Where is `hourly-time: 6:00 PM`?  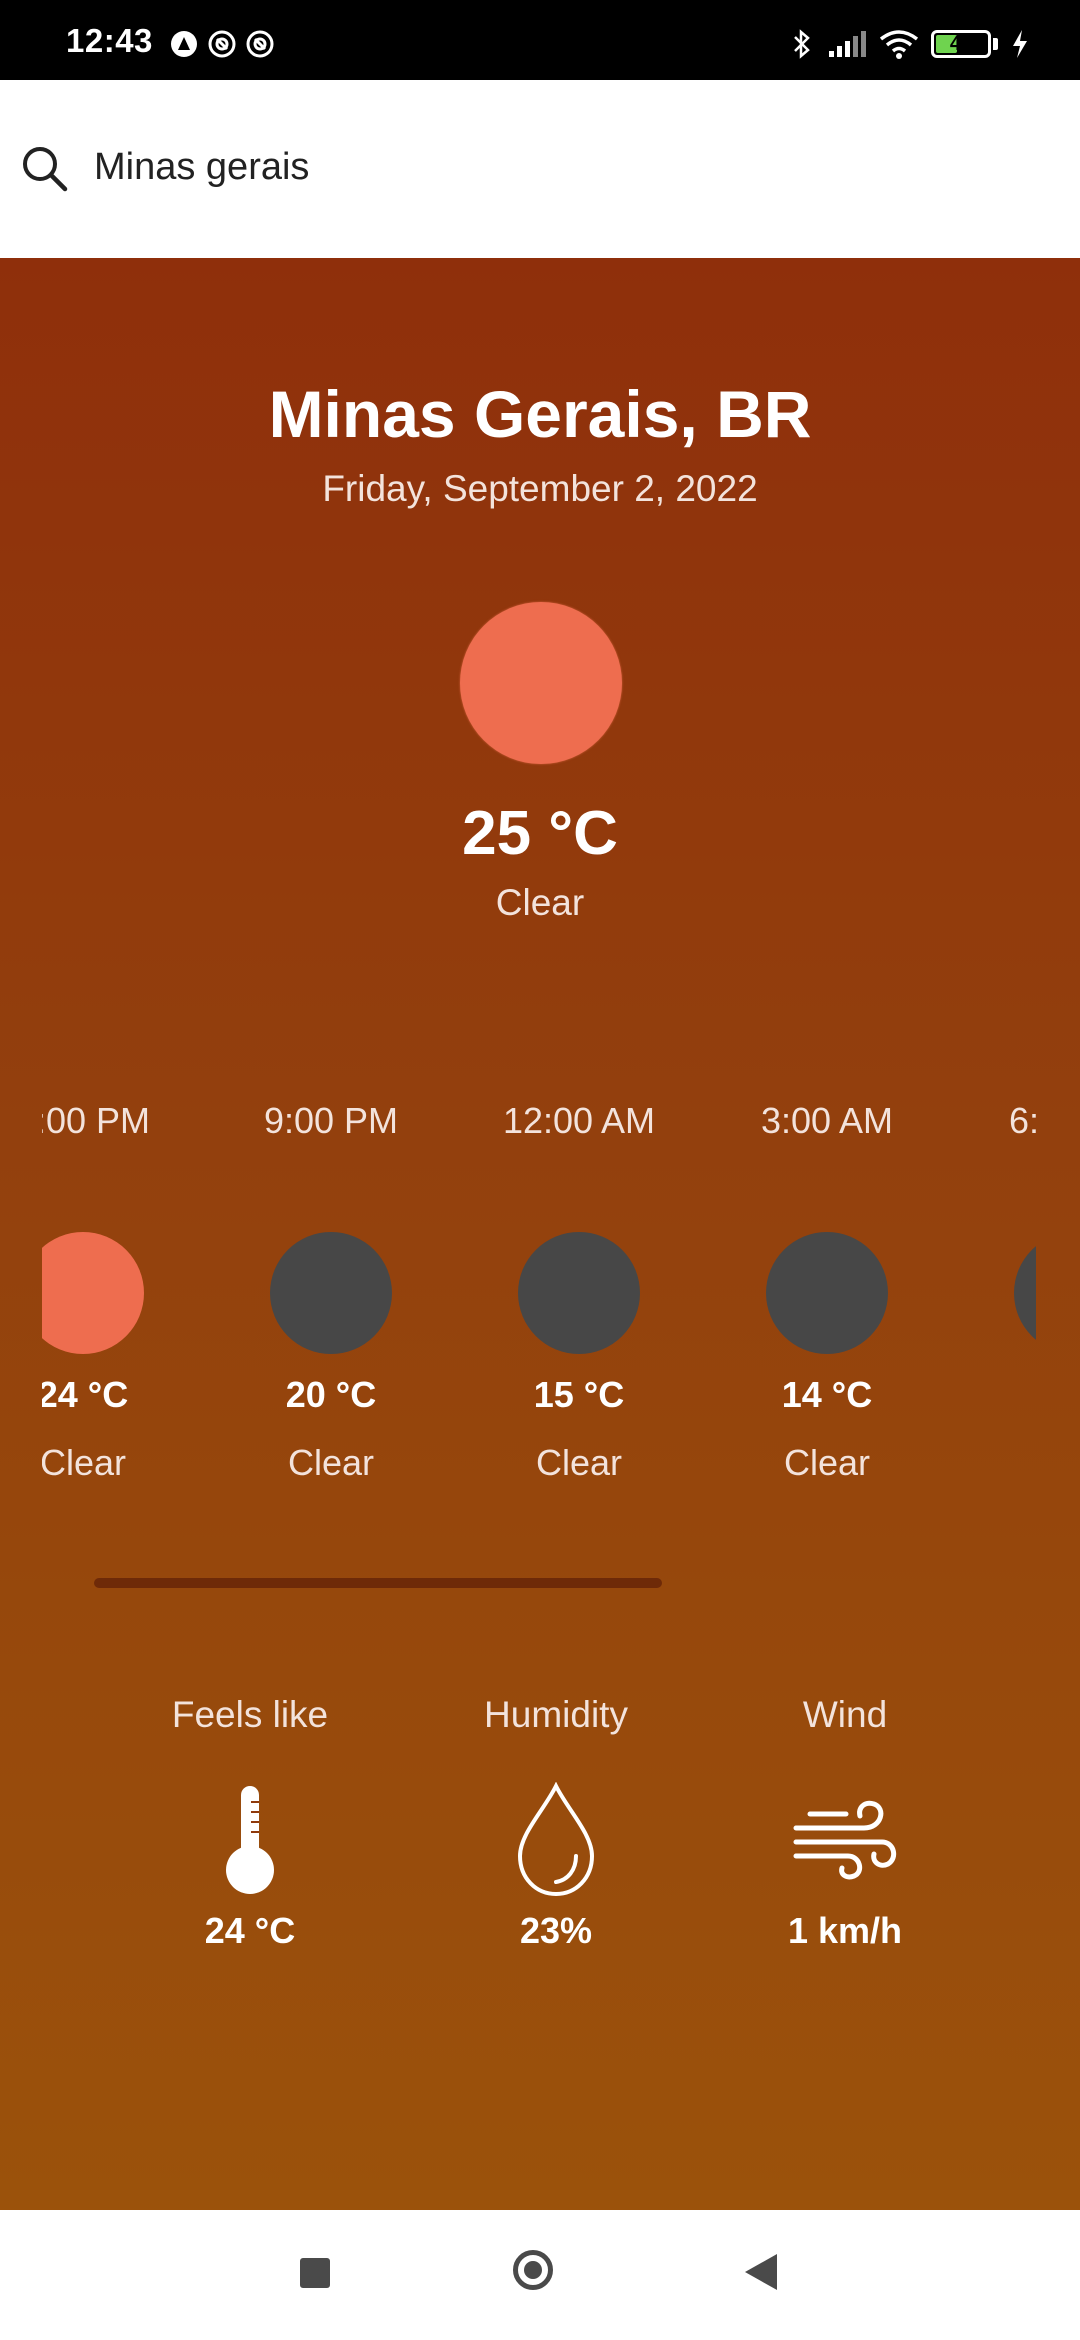
hourly-time: 6:00 PM is located at coordinates (96, 1120).